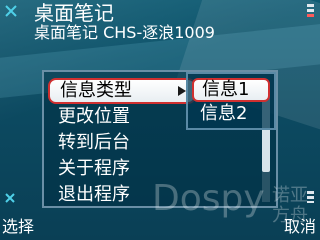 This screenshot has height=240, width=320. I want to click on signal-level-icon, so click(310, 10).